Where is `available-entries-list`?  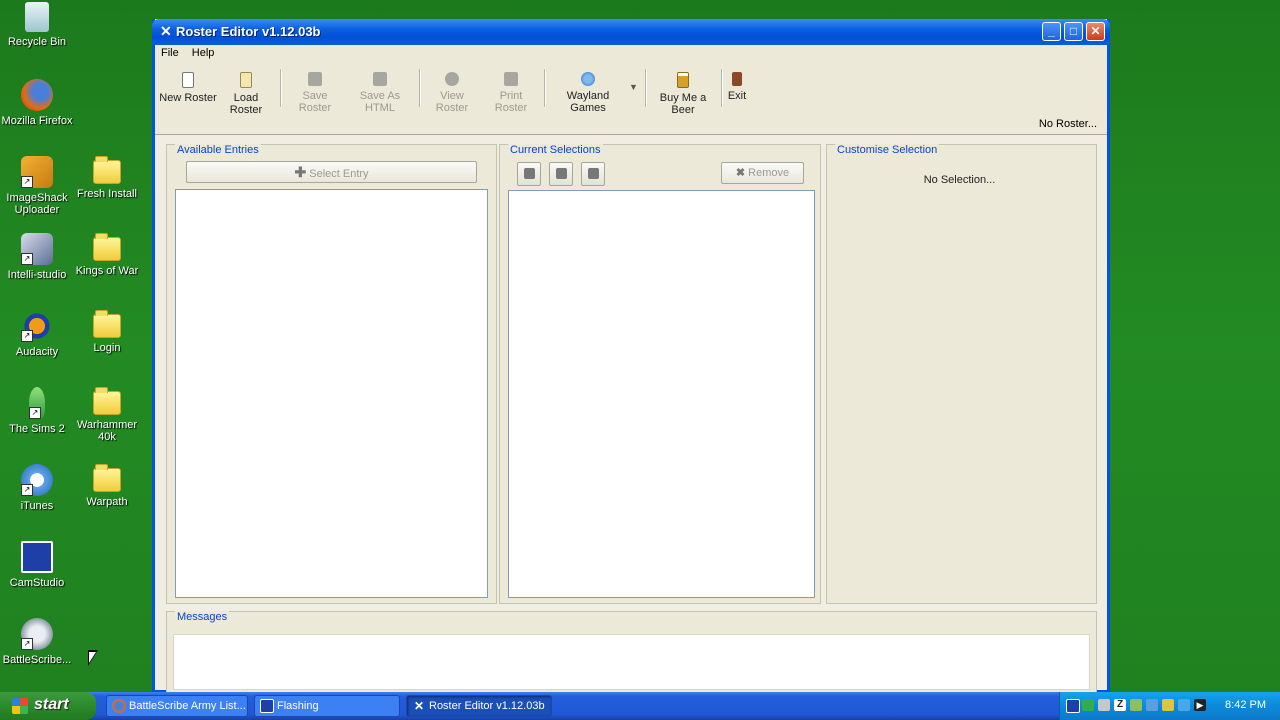
available-entries-list is located at coordinates (331, 393).